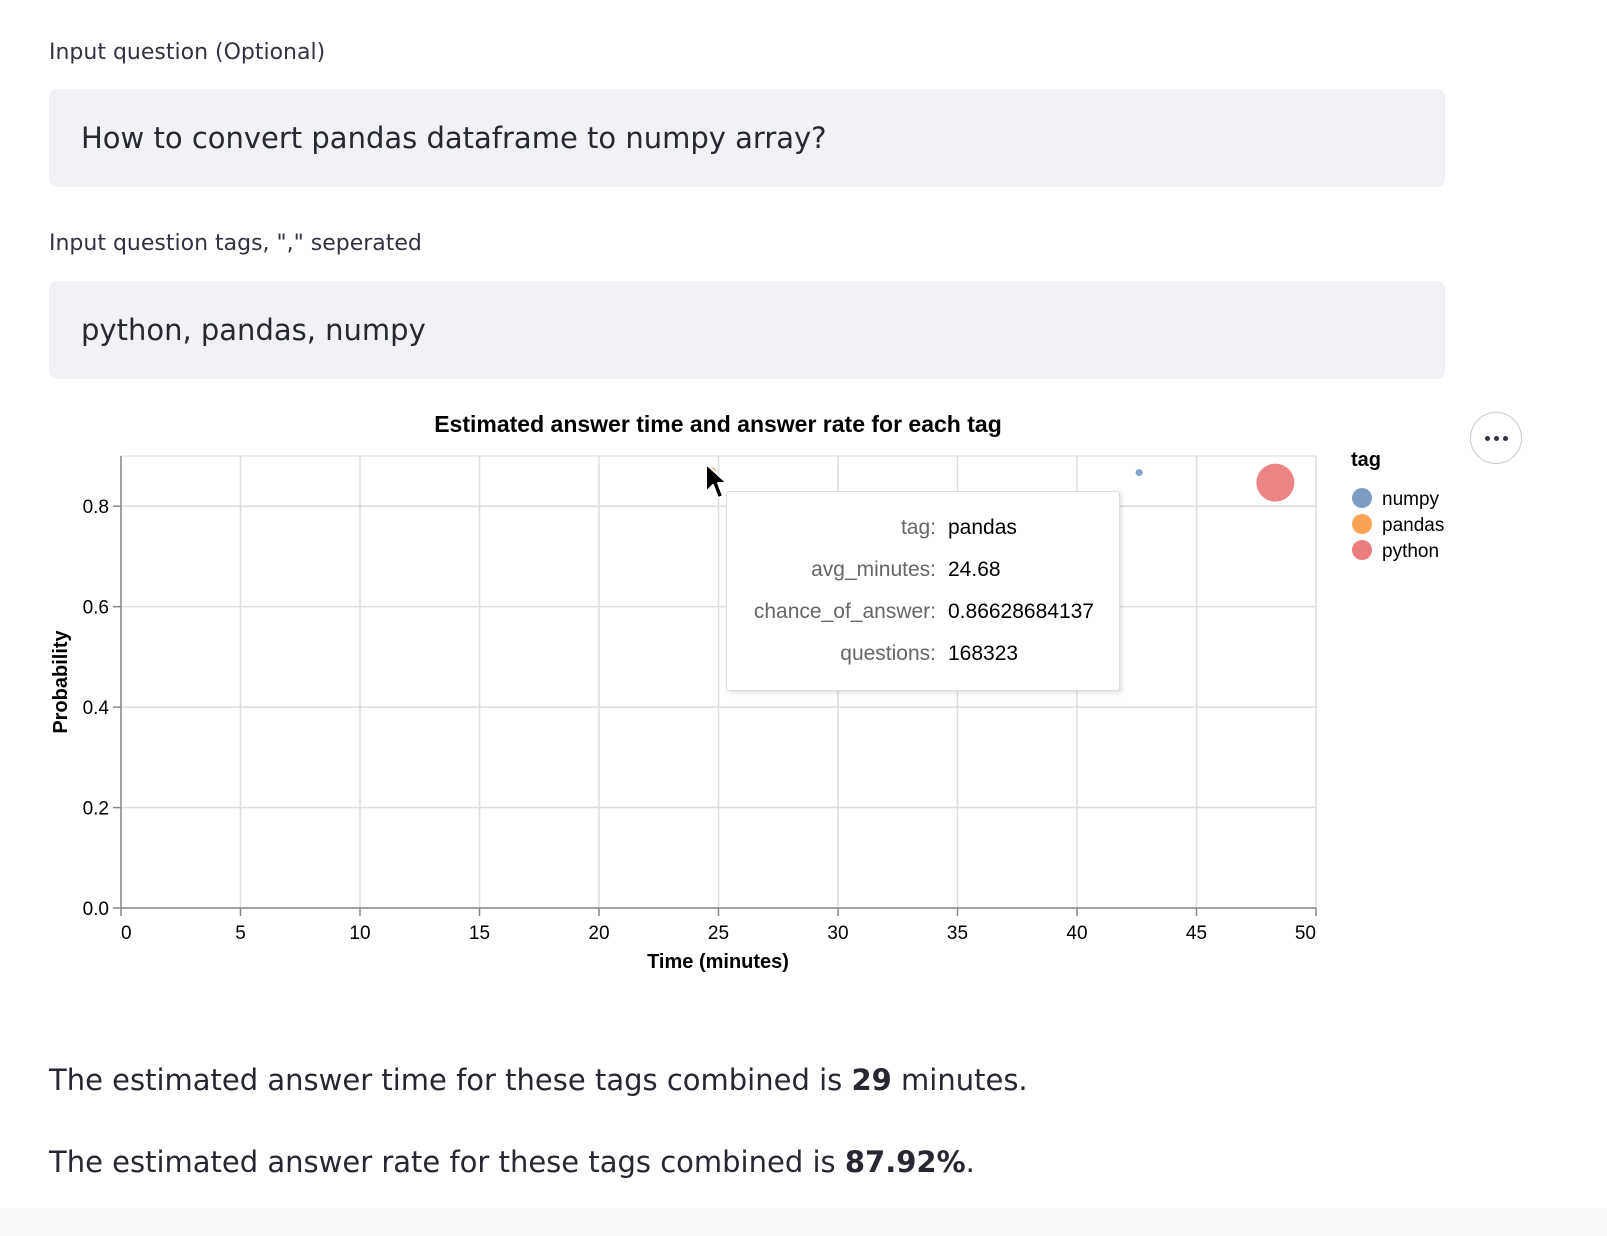 This screenshot has height=1236, width=1607. What do you see at coordinates (905, 1162) in the screenshot?
I see `answer-rate-value: 87.92%` at bounding box center [905, 1162].